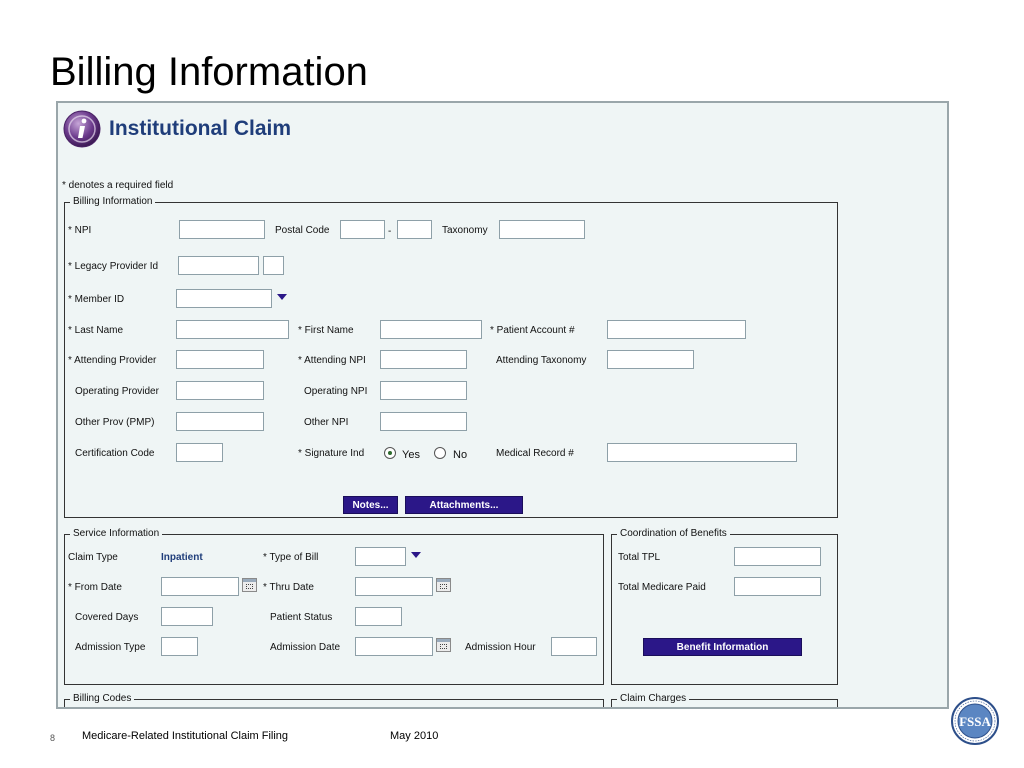 Image resolution: width=1024 pixels, height=768 pixels. I want to click on operating-provider-label: Operating Provider, so click(117, 391).